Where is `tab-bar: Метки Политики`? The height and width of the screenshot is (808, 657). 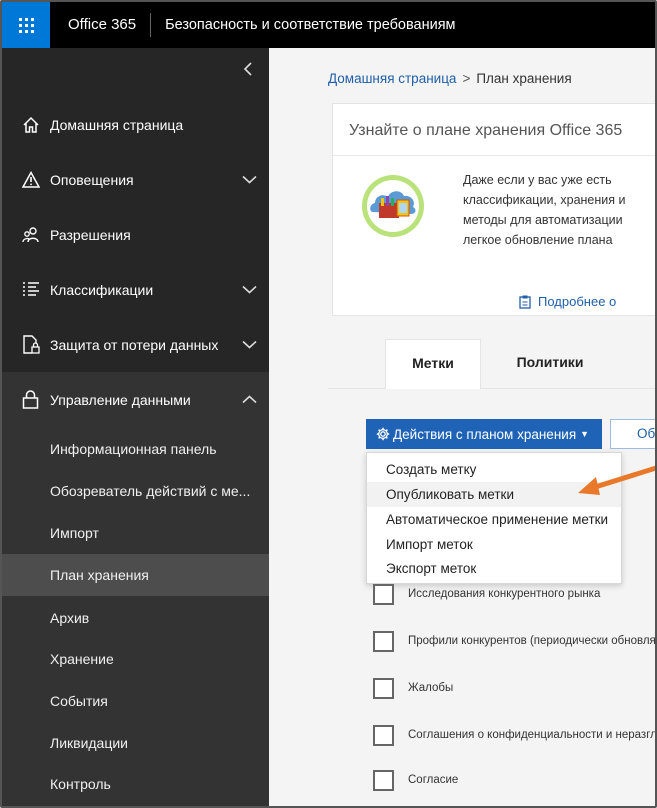
tab-bar: Метки Политики is located at coordinates (491, 357).